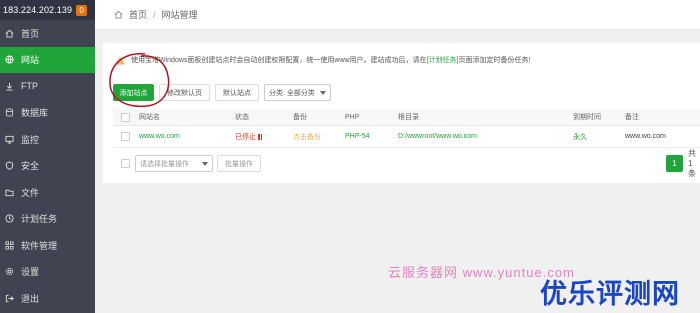 Image resolution: width=700 pixels, height=313 pixels. Describe the element at coordinates (120, 60) in the screenshot. I see `warning-icon` at that location.